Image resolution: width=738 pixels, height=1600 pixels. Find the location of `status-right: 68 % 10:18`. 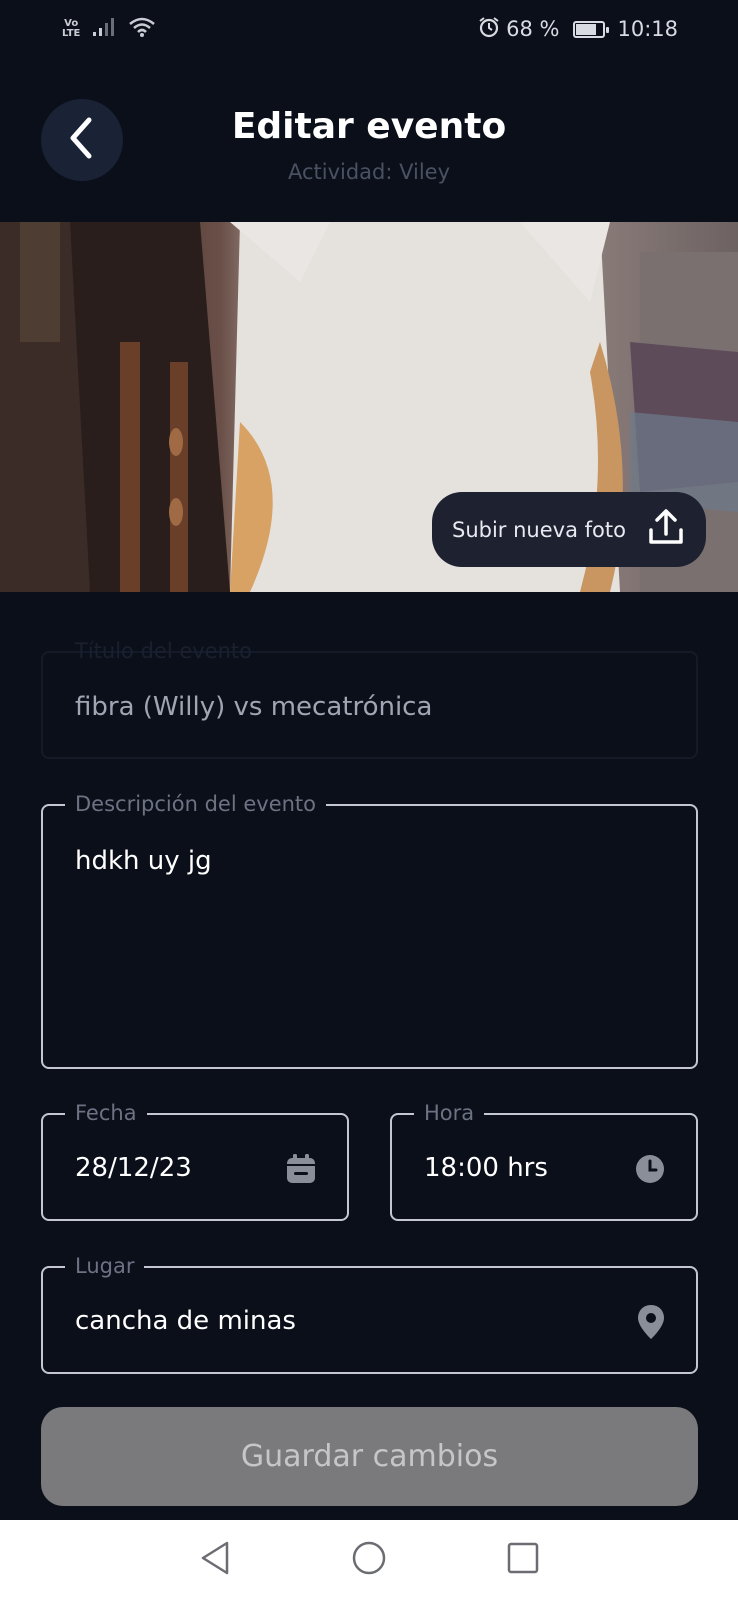

status-right: 68 % 10:18 is located at coordinates (578, 29).